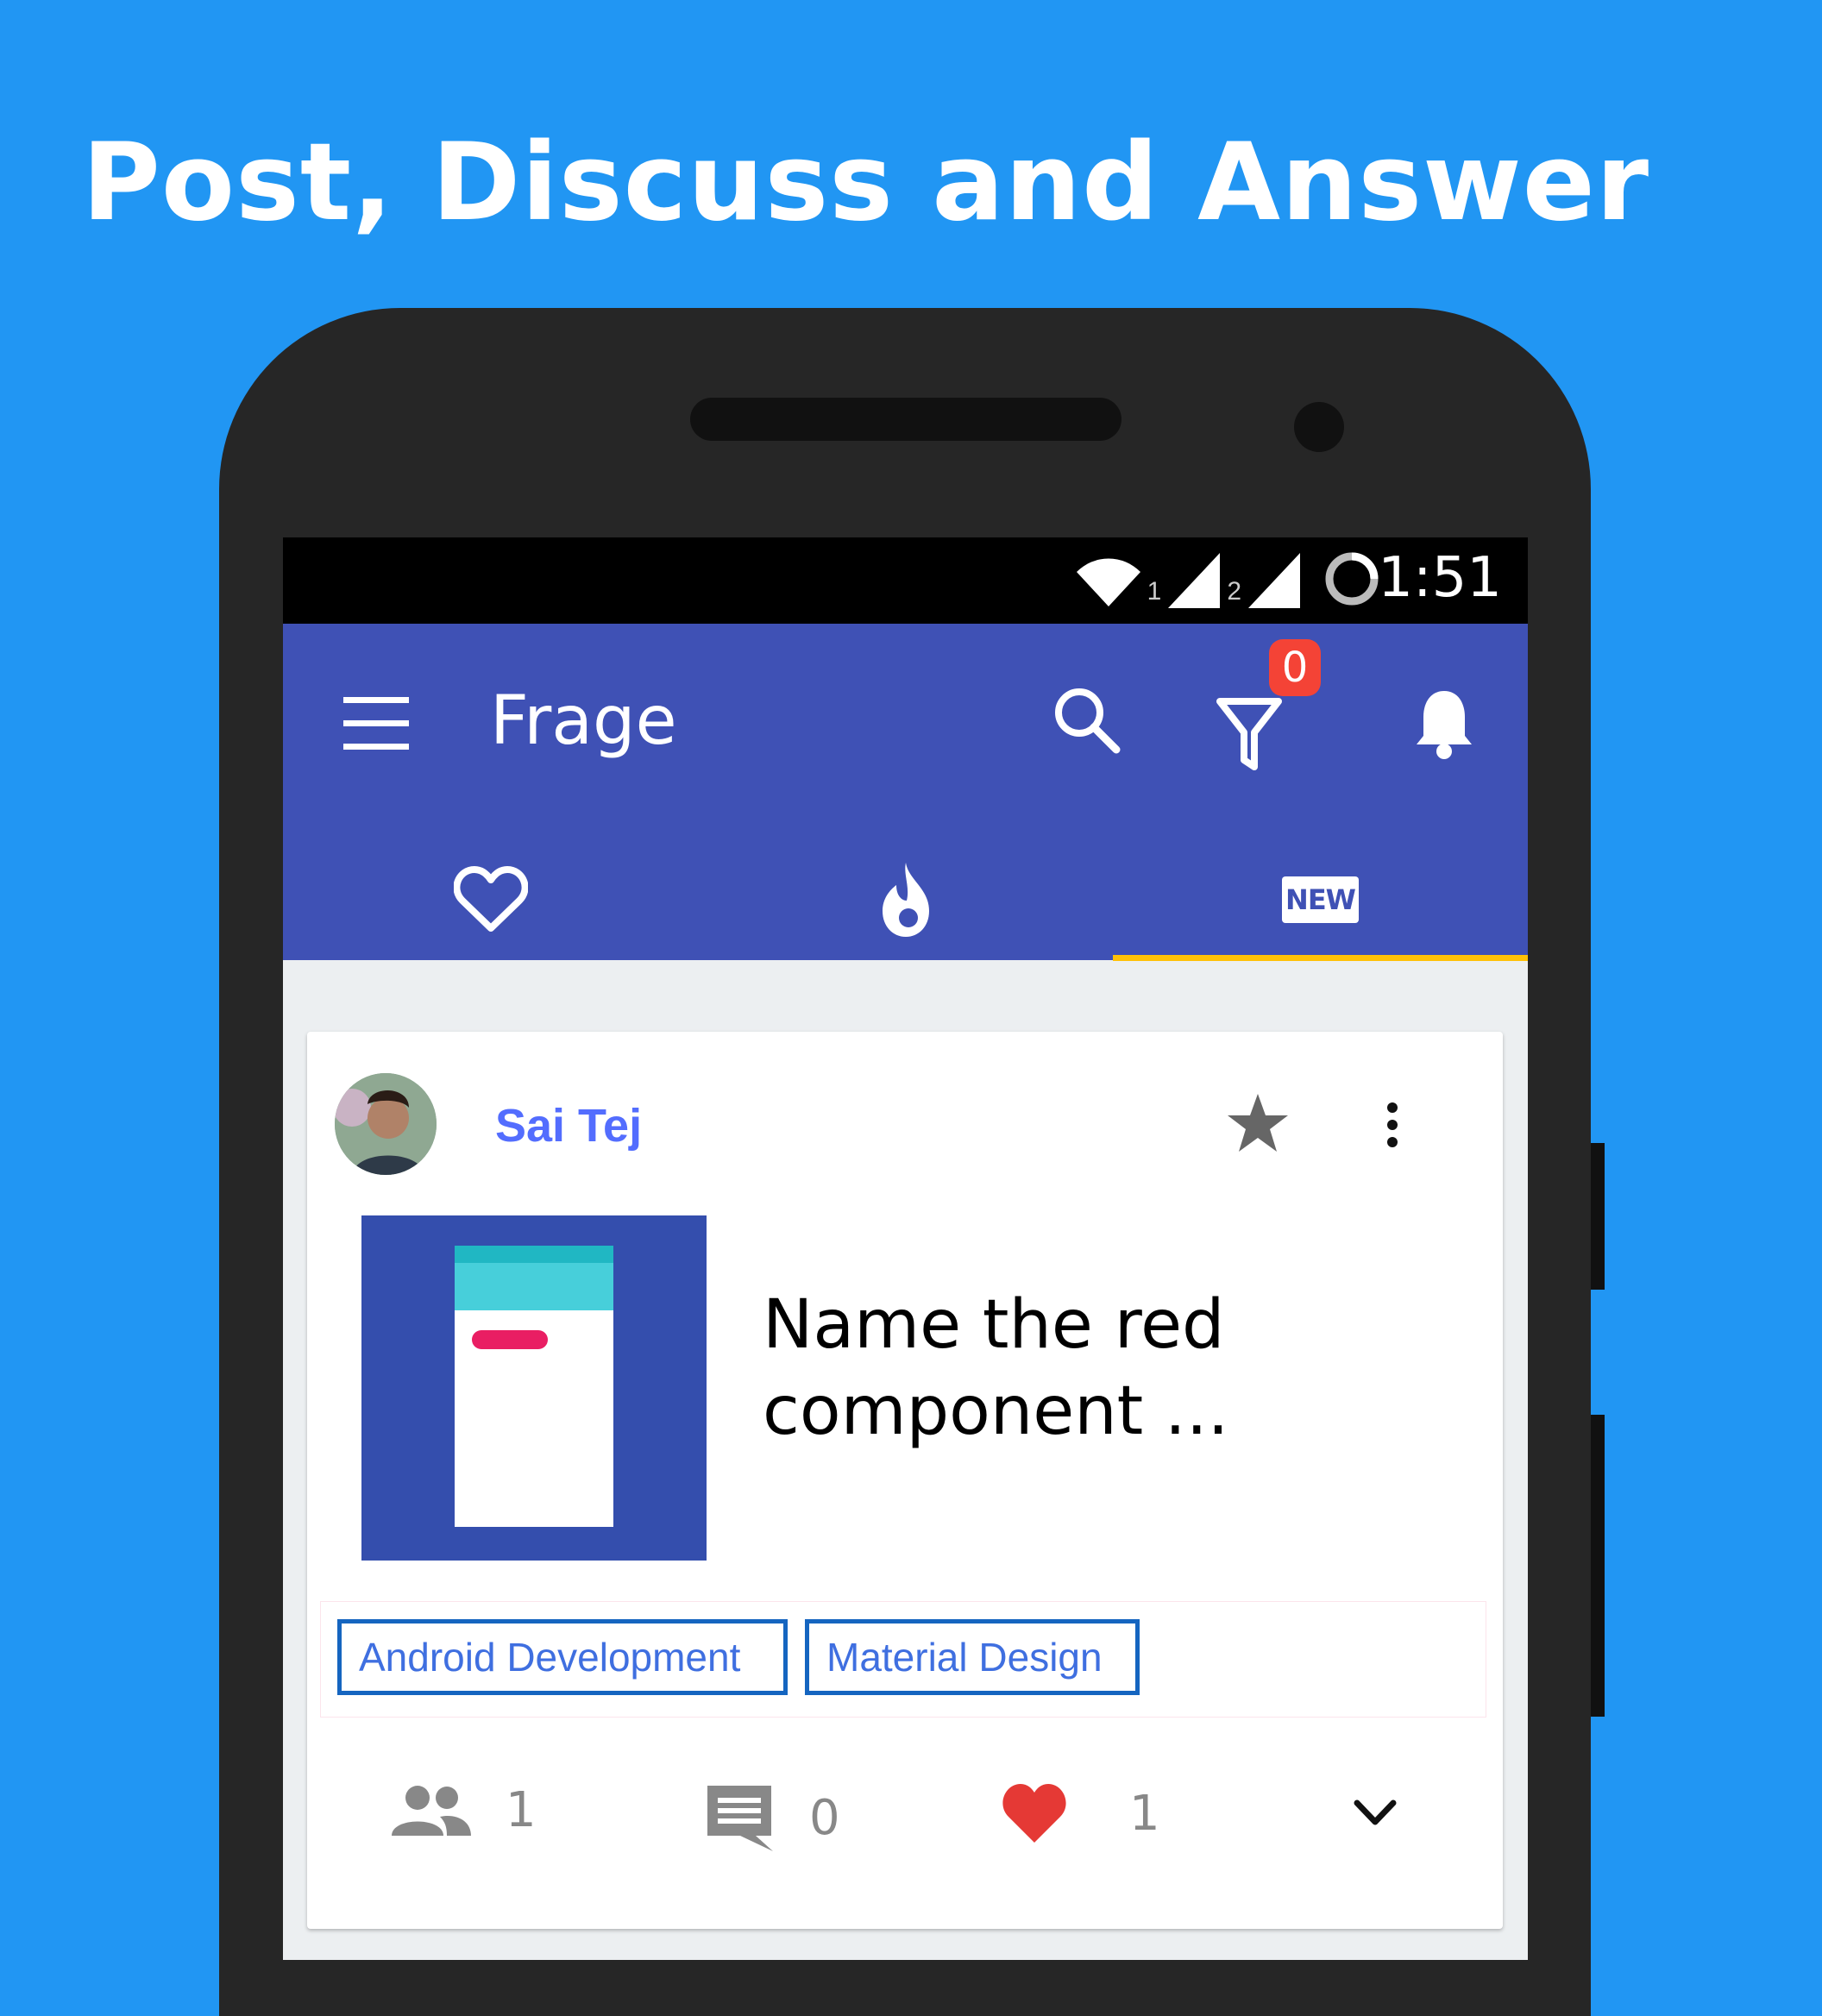  Describe the element at coordinates (376, 723) in the screenshot. I see `menu-icon` at that location.